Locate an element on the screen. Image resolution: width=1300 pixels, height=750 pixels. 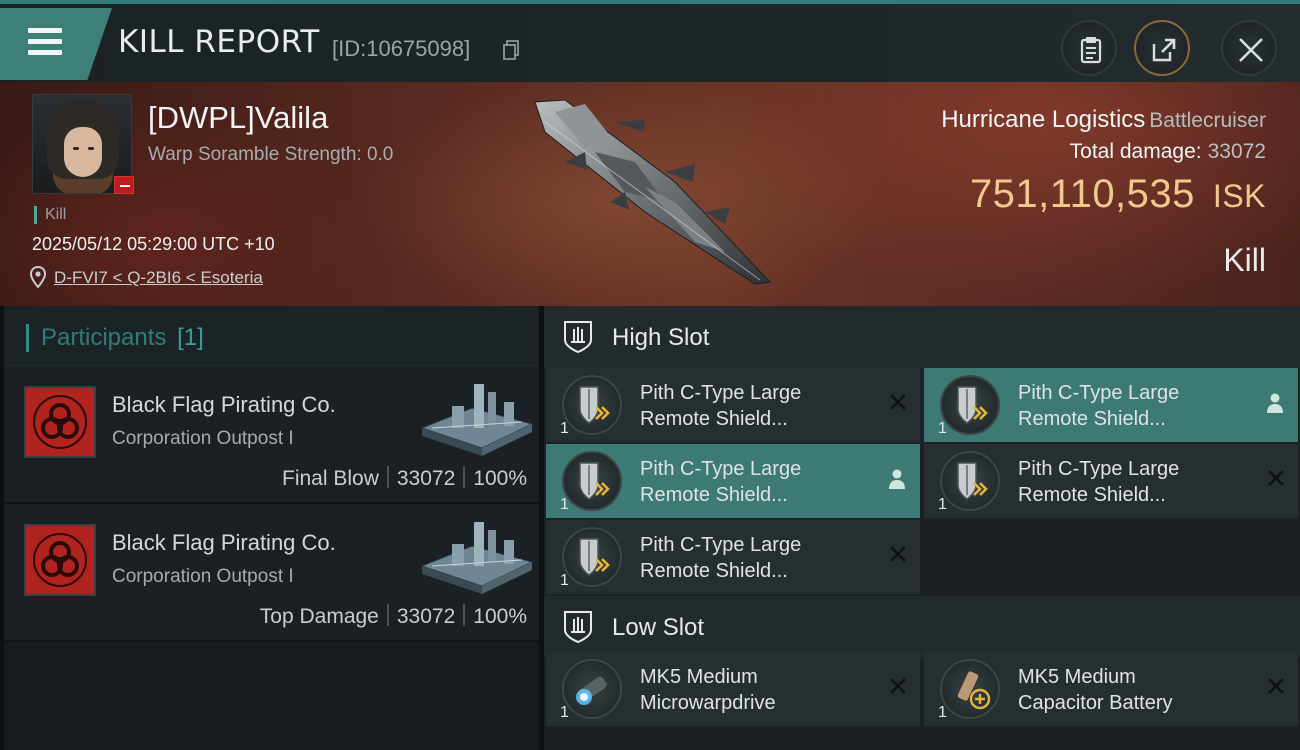
kill-location-link: D-FVI7 < Q-2BI6 < Esoteria is located at coordinates (158, 278).